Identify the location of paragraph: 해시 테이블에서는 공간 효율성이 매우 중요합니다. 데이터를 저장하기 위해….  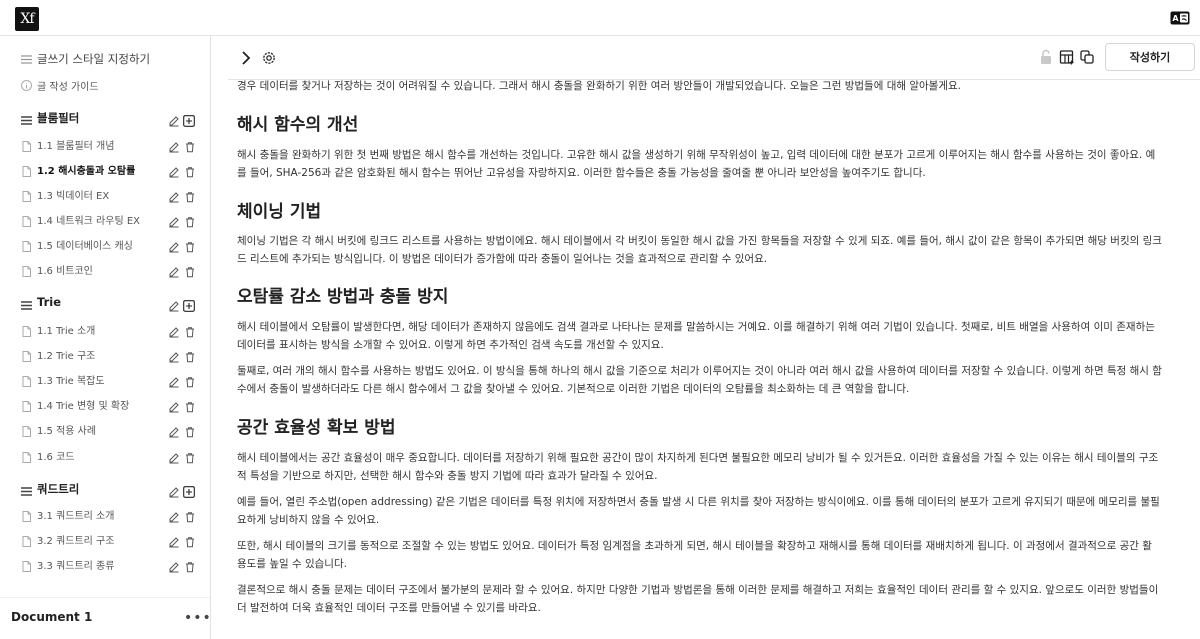
(715, 467).